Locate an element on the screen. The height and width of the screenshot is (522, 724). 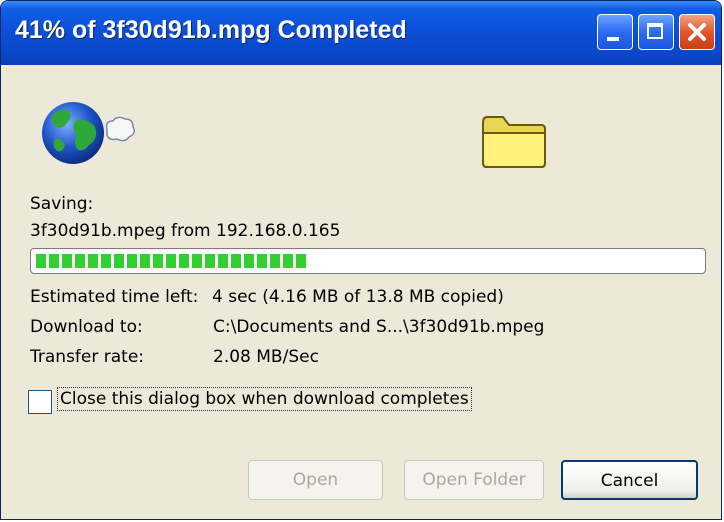
globe-icon is located at coordinates (89, 133).